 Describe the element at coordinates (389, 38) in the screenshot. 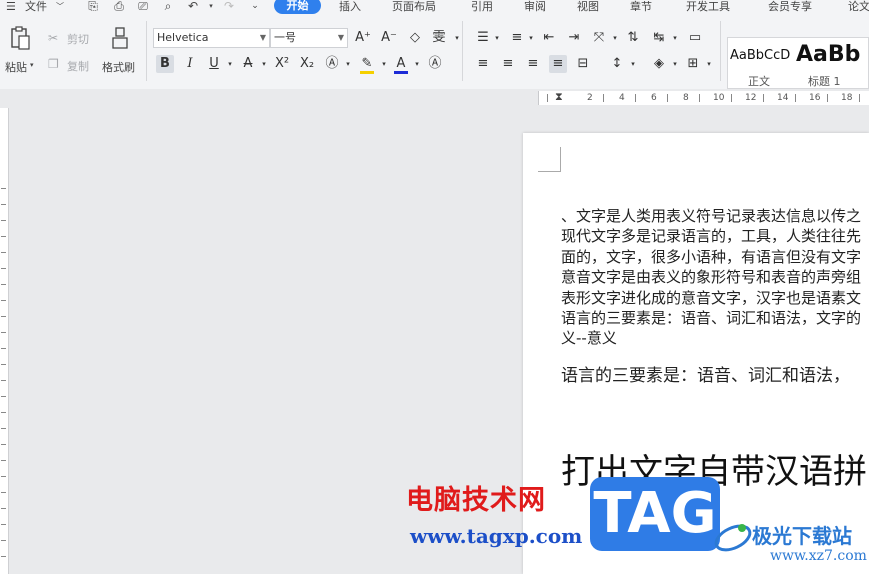

I see `decrease-font-size-icon: A⁻` at that location.